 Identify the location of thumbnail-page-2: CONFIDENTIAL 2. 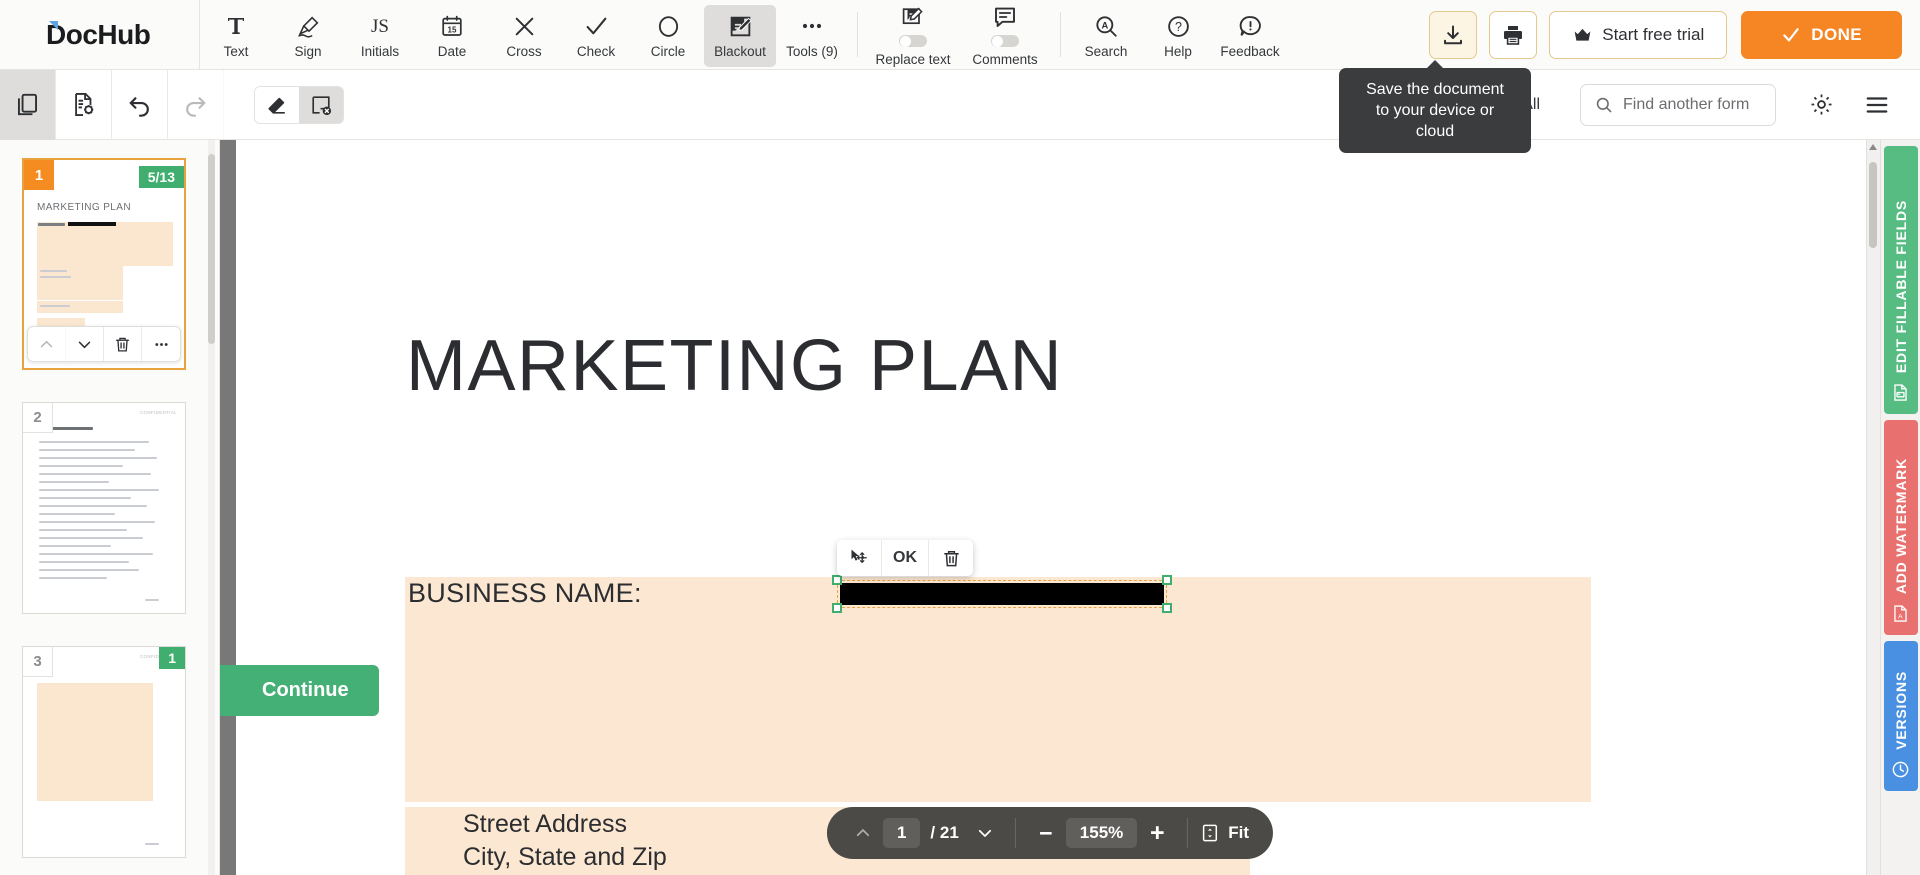
(104, 508).